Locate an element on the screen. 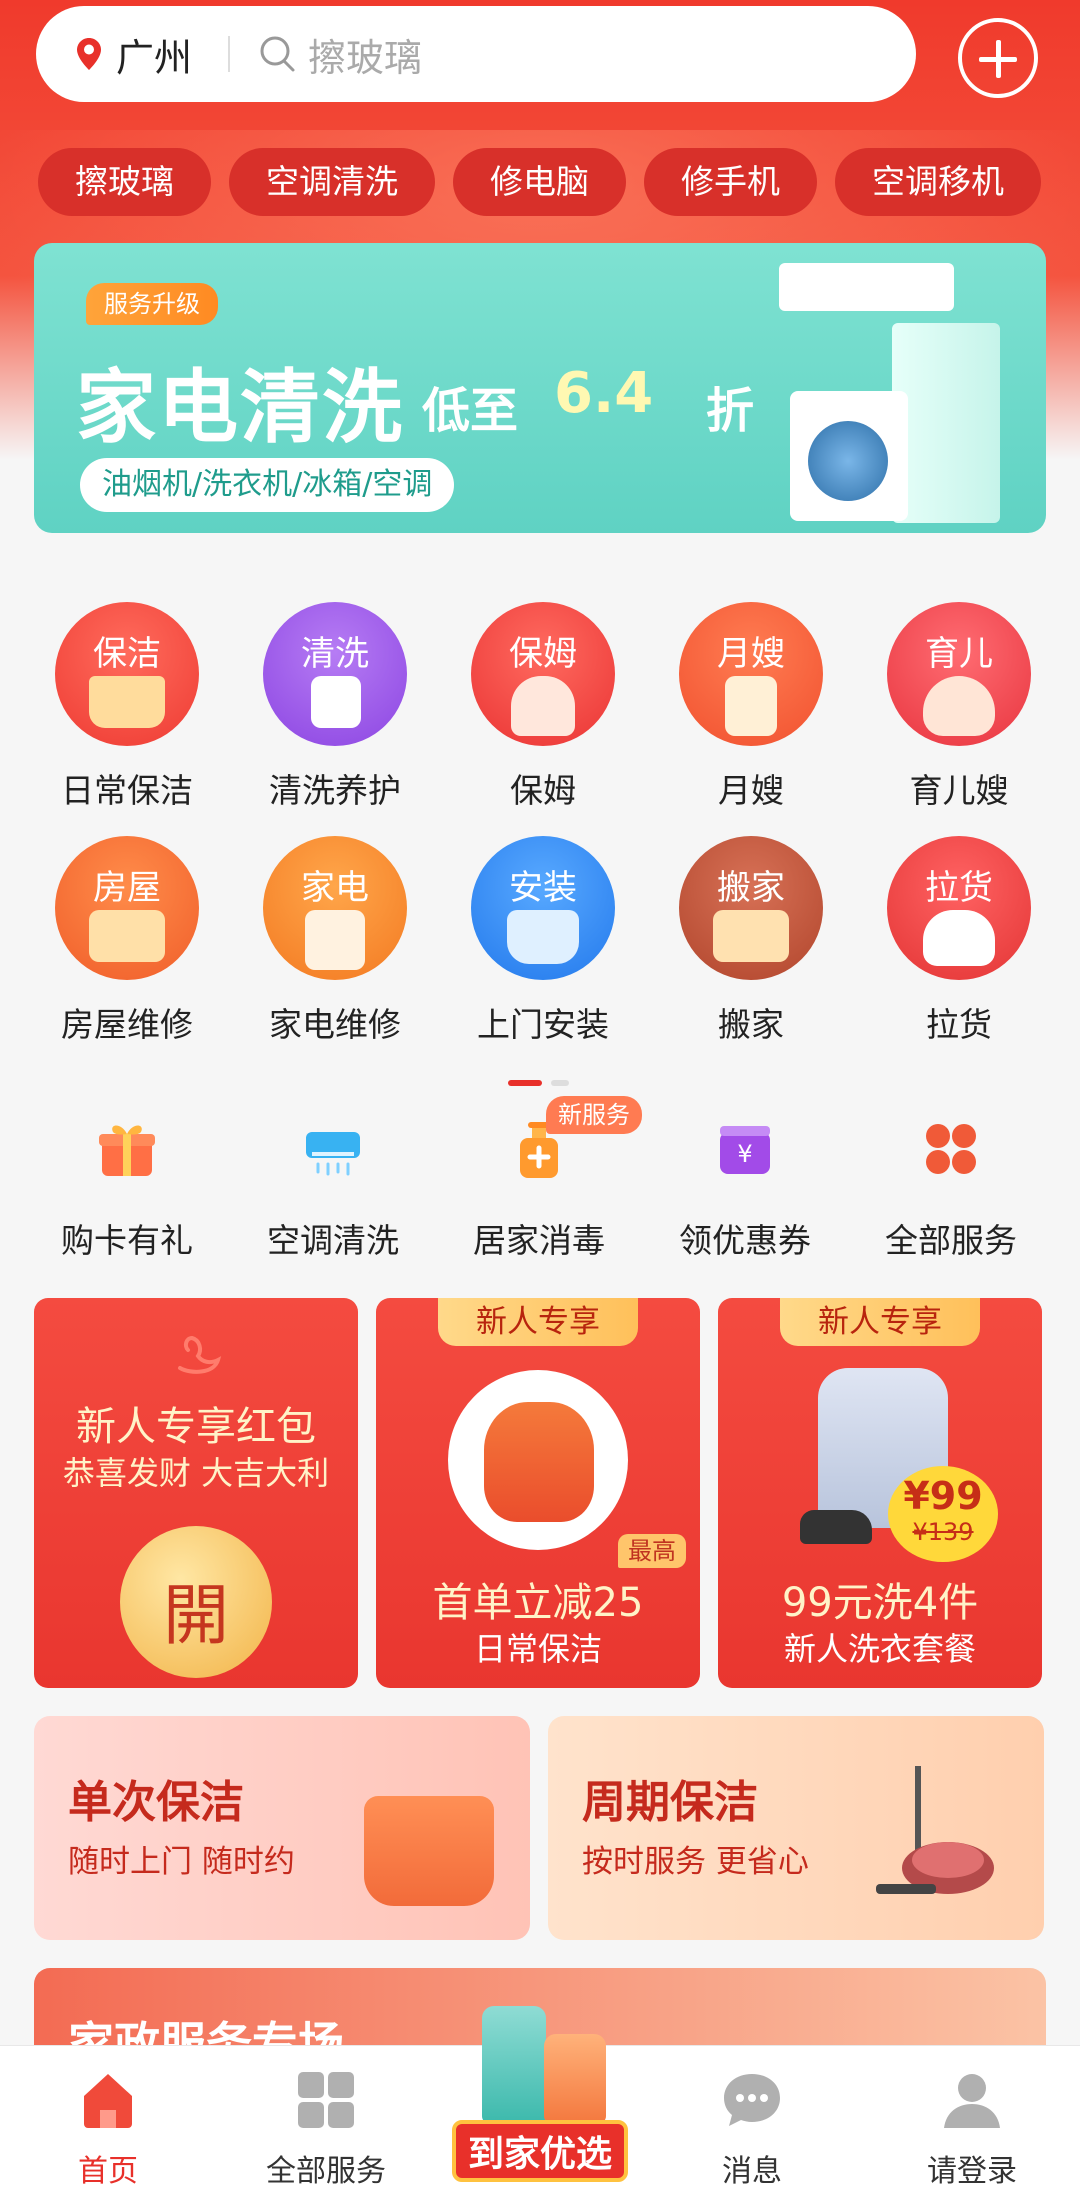 The image size is (1080, 2194). quick-coupon: ¥ 领优惠券 is located at coordinates (745, 1186).